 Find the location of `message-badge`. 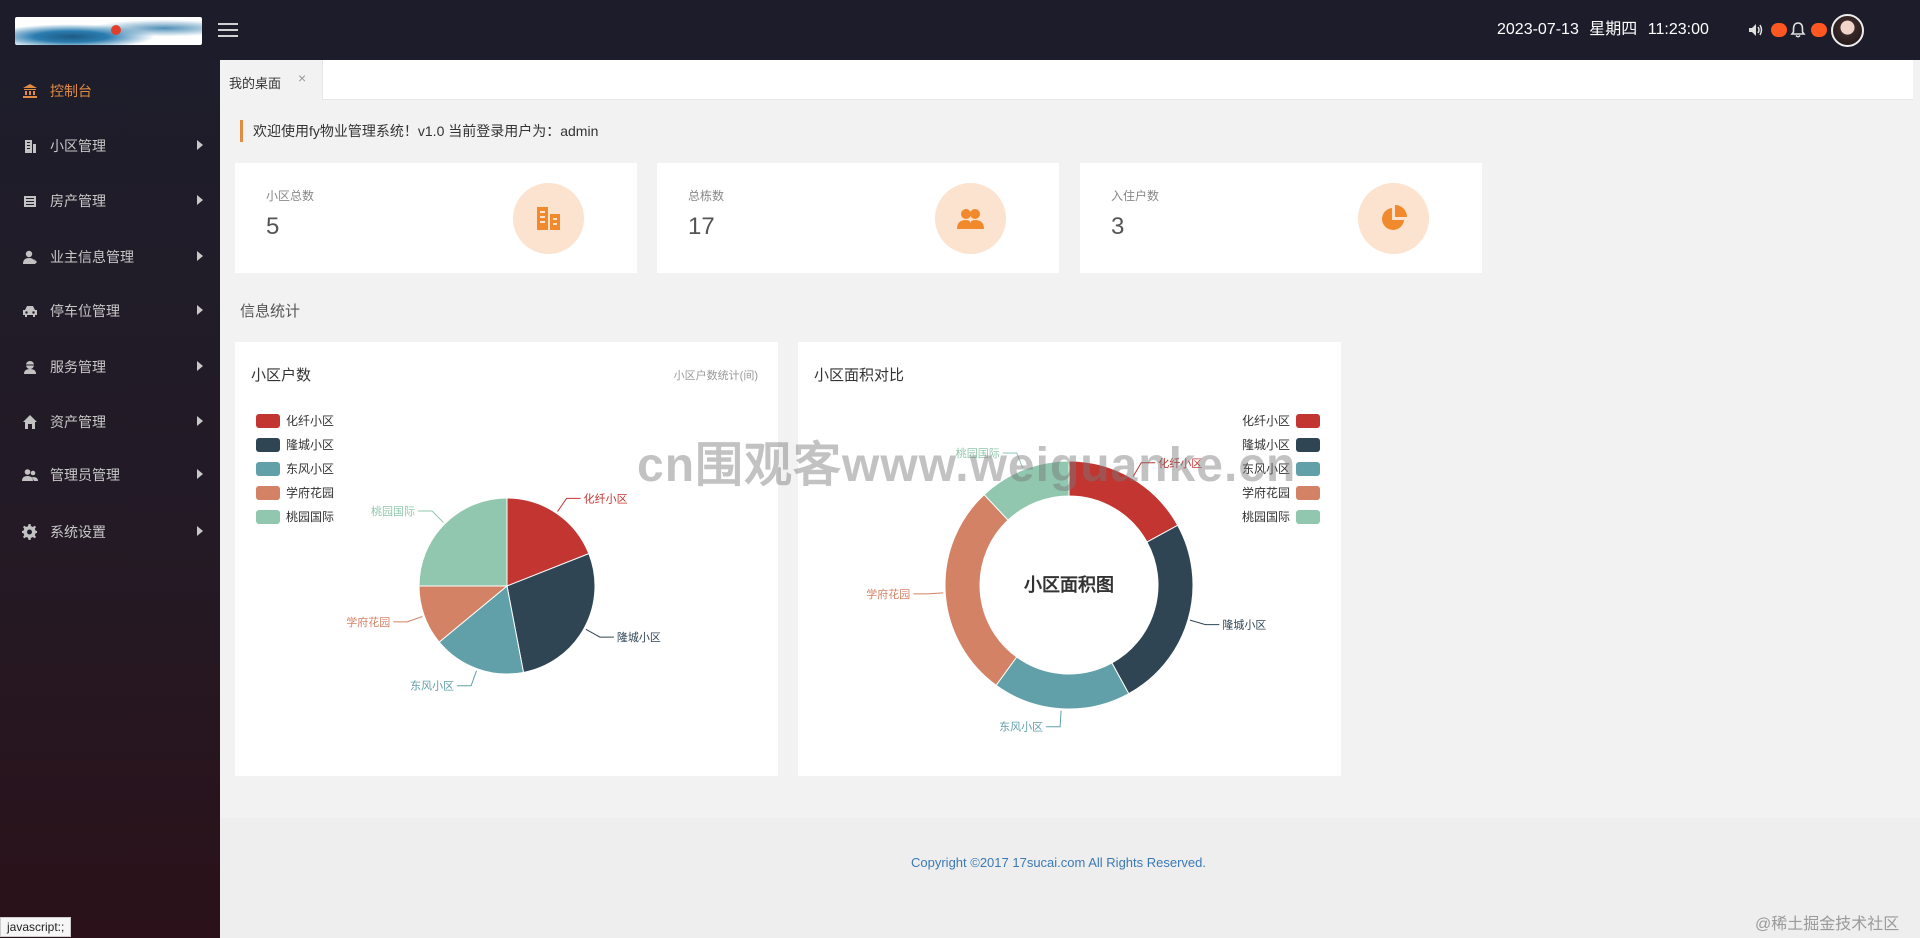

message-badge is located at coordinates (1819, 30).